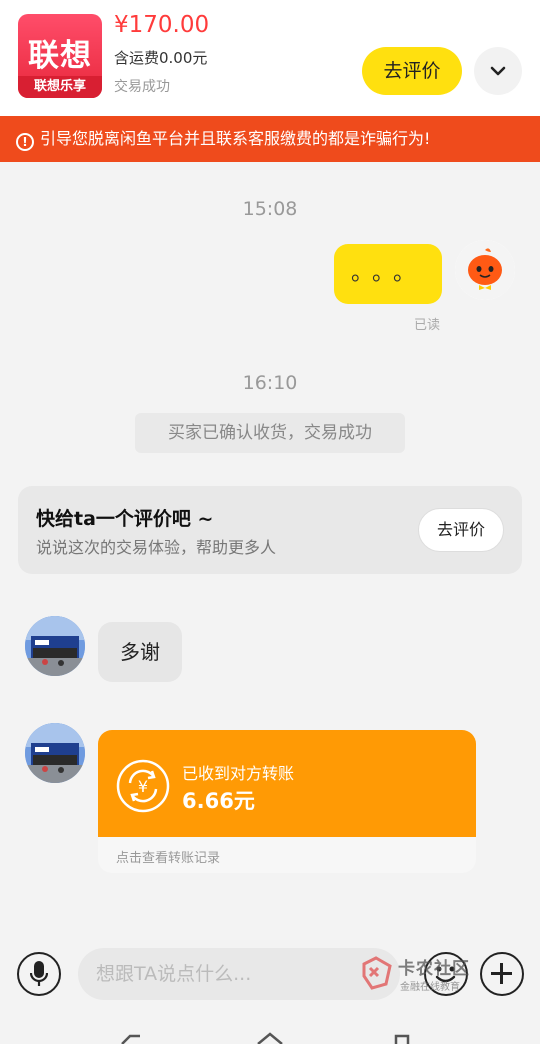  What do you see at coordinates (125, 519) in the screenshot?
I see `review-card-title: 快给ta一个评价吧 ~` at bounding box center [125, 519].